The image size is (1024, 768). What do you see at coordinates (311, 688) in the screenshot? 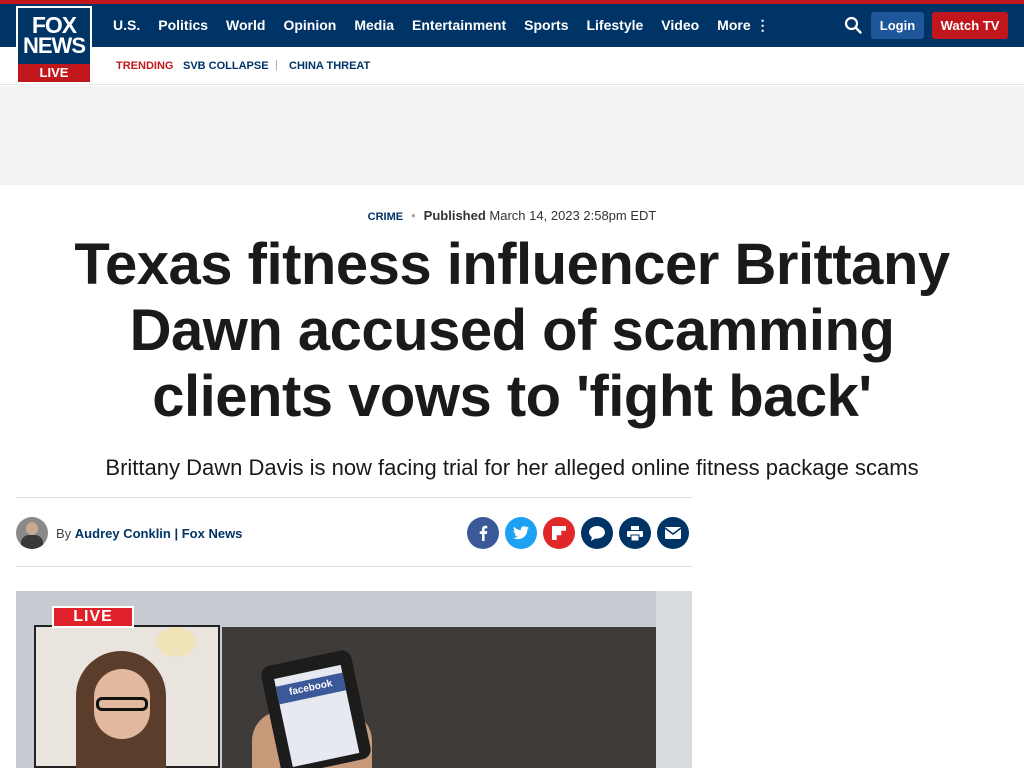
I see `phone-facebook-text: facebook` at bounding box center [311, 688].